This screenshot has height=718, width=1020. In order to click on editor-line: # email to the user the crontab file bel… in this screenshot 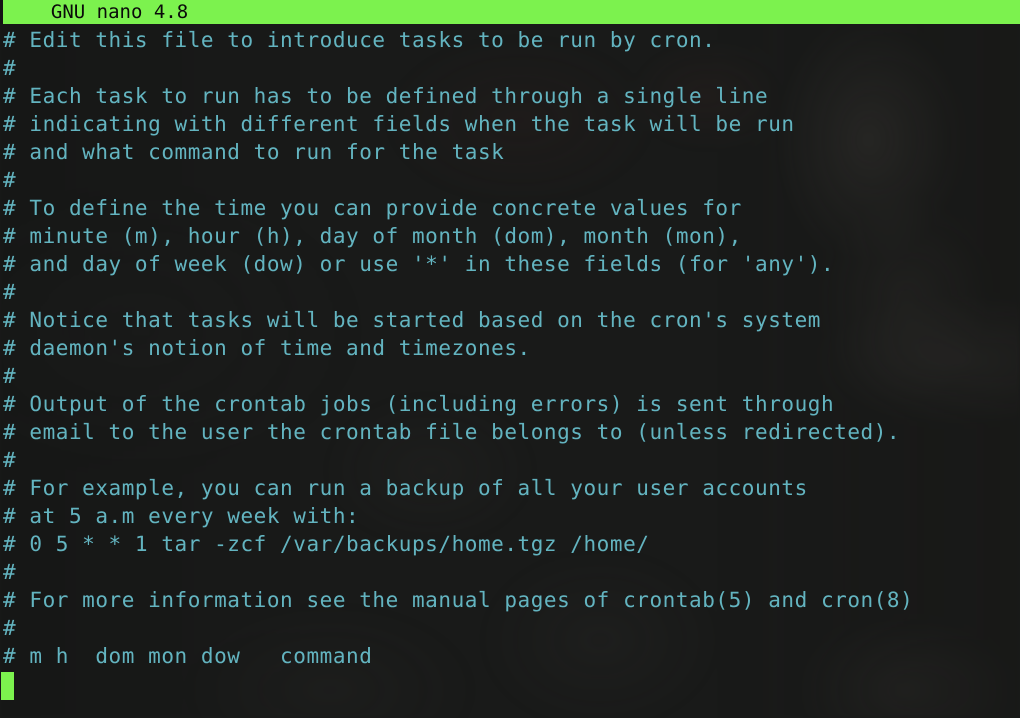, I will do `click(510, 432)`.